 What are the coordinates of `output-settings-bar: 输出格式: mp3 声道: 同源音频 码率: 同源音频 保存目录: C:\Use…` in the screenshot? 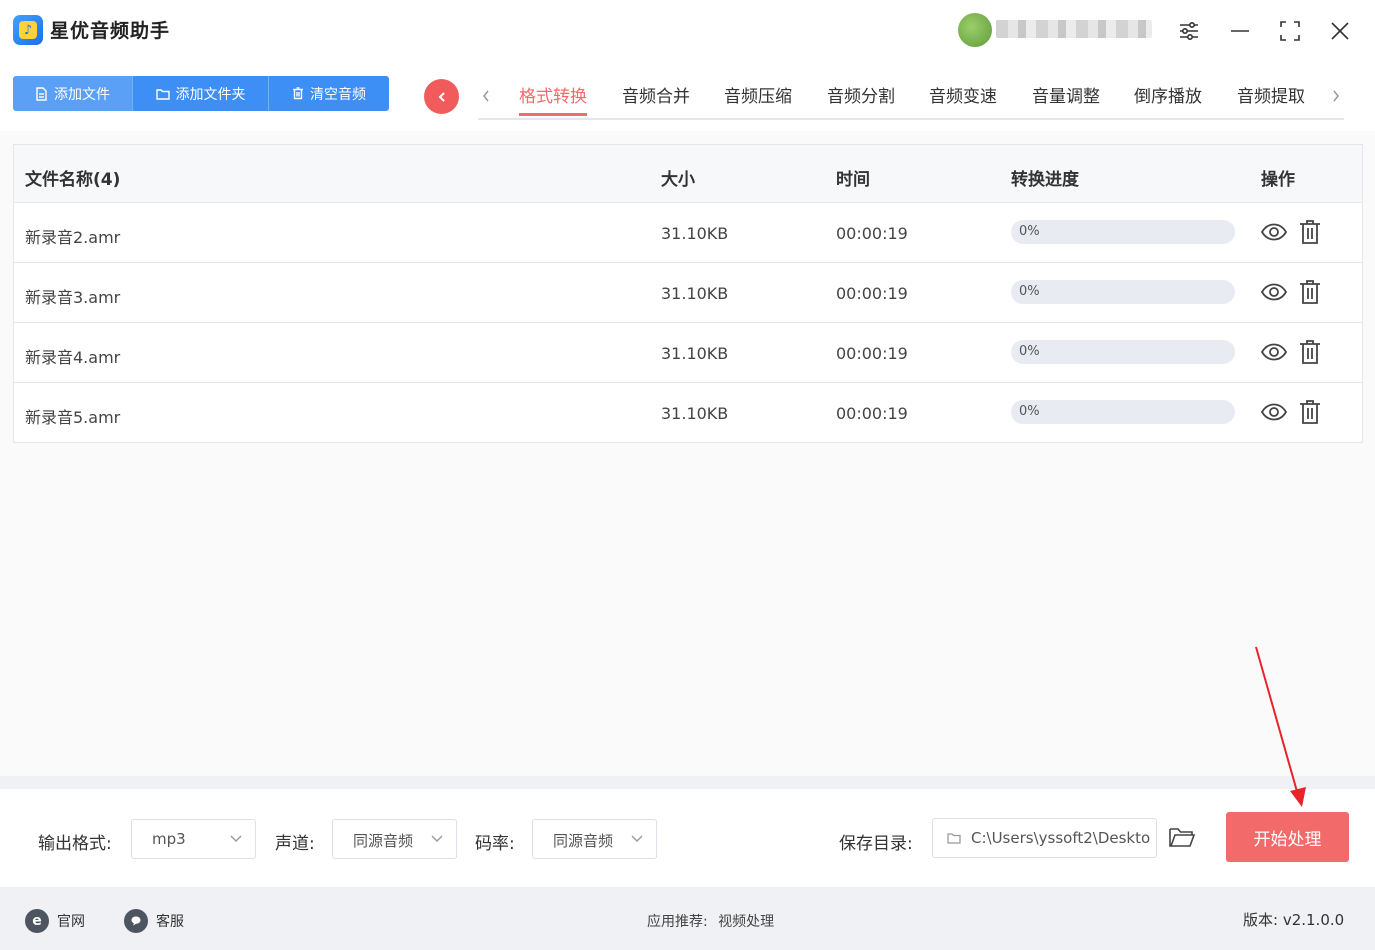 It's located at (687, 838).